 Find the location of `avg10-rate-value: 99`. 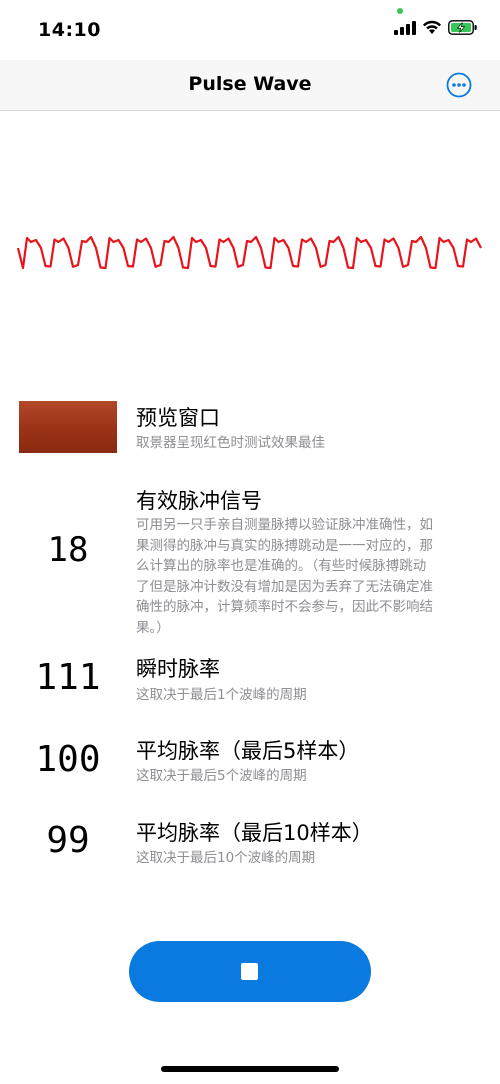

avg10-rate-value: 99 is located at coordinates (68, 840).